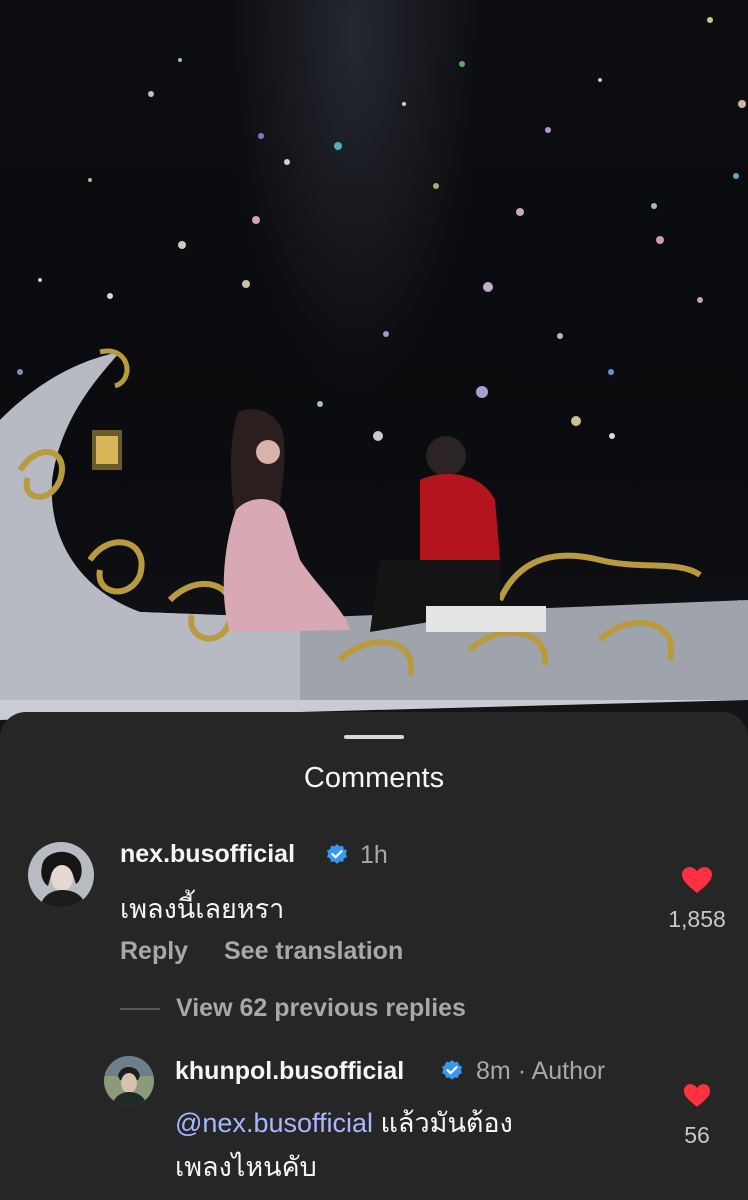  Describe the element at coordinates (697, 1135) in the screenshot. I see `like-count: 56` at that location.